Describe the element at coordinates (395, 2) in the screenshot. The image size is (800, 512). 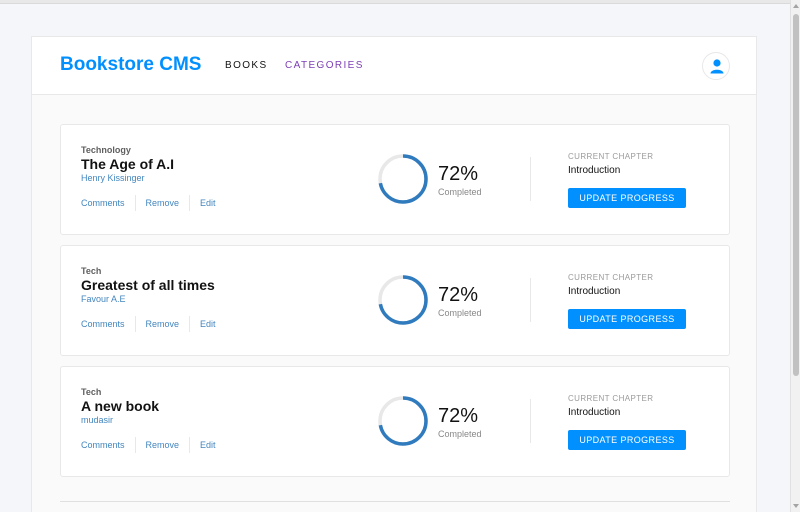
I see `browser-top-edge` at that location.